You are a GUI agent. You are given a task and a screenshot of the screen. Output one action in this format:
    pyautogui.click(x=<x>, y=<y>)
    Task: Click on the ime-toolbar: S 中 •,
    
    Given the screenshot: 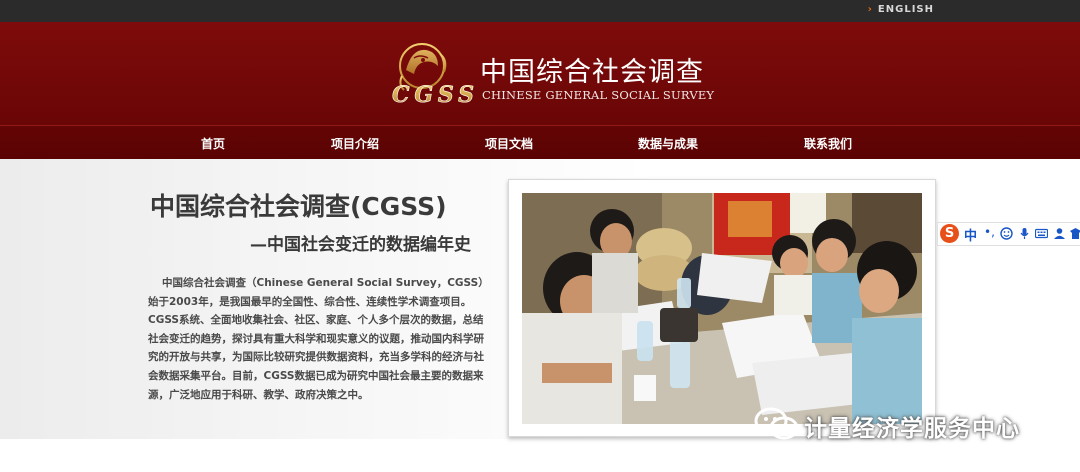 What is the action you would take?
    pyautogui.click(x=1008, y=234)
    